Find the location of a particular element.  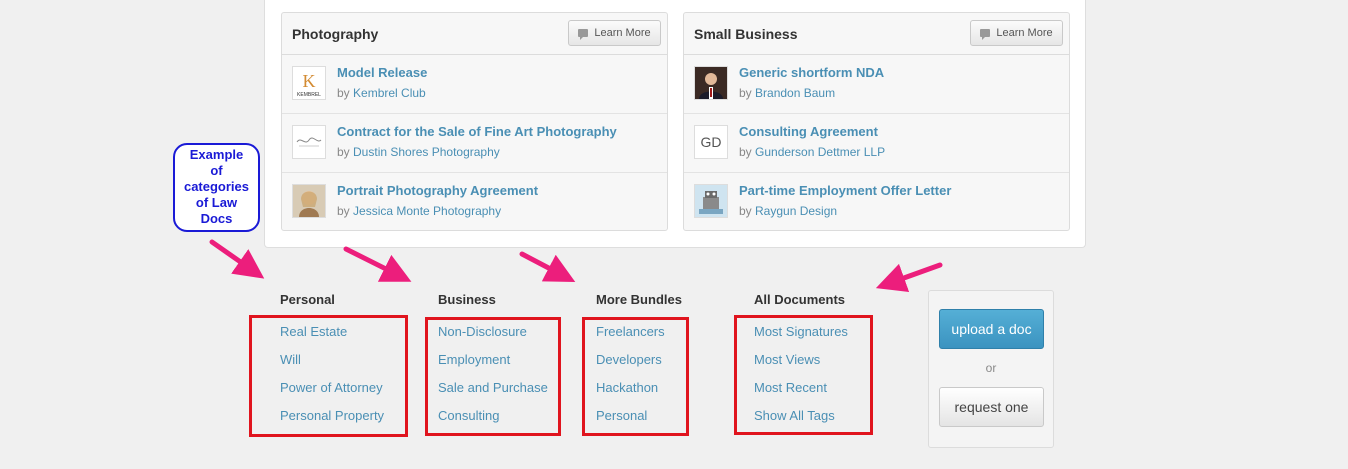

annotation-arrows is located at coordinates (576, 266).